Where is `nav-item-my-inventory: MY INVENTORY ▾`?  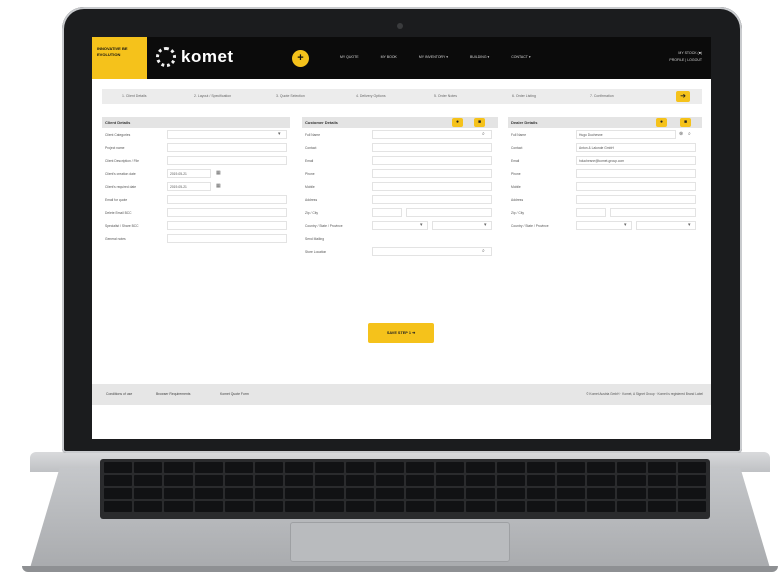 nav-item-my-inventory: MY INVENTORY ▾ is located at coordinates (433, 57).